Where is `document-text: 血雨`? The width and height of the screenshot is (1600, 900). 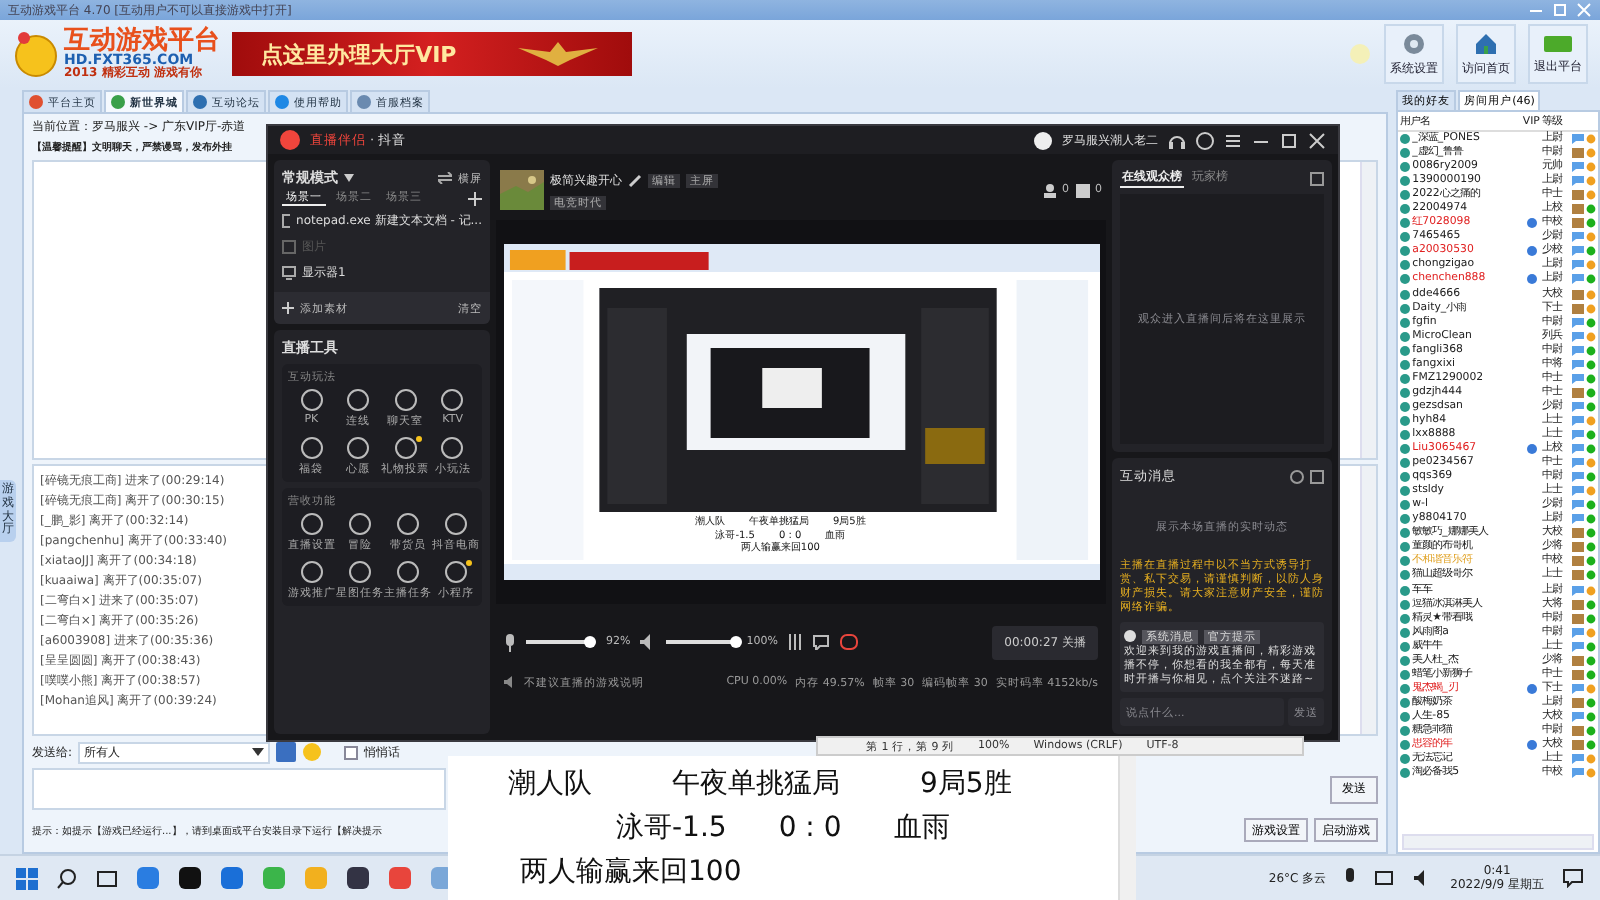
document-text: 血雨 is located at coordinates (921, 829).